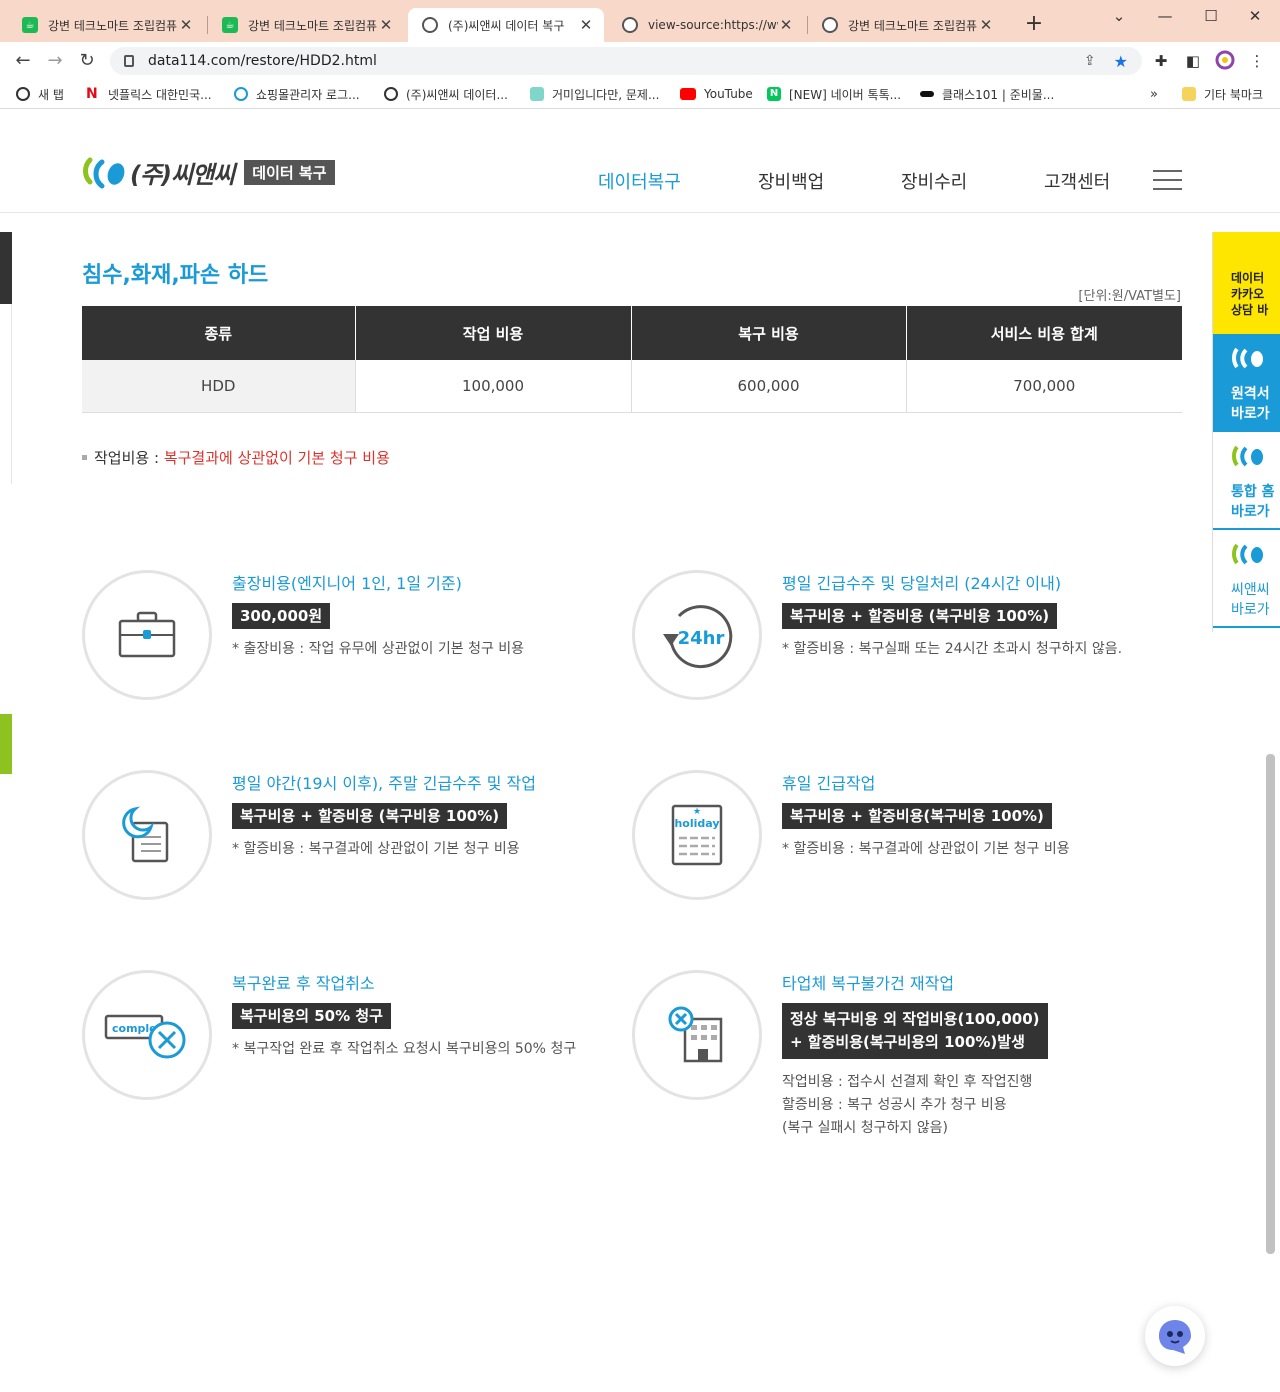  I want to click on left-side-tab, so click(6, 268).